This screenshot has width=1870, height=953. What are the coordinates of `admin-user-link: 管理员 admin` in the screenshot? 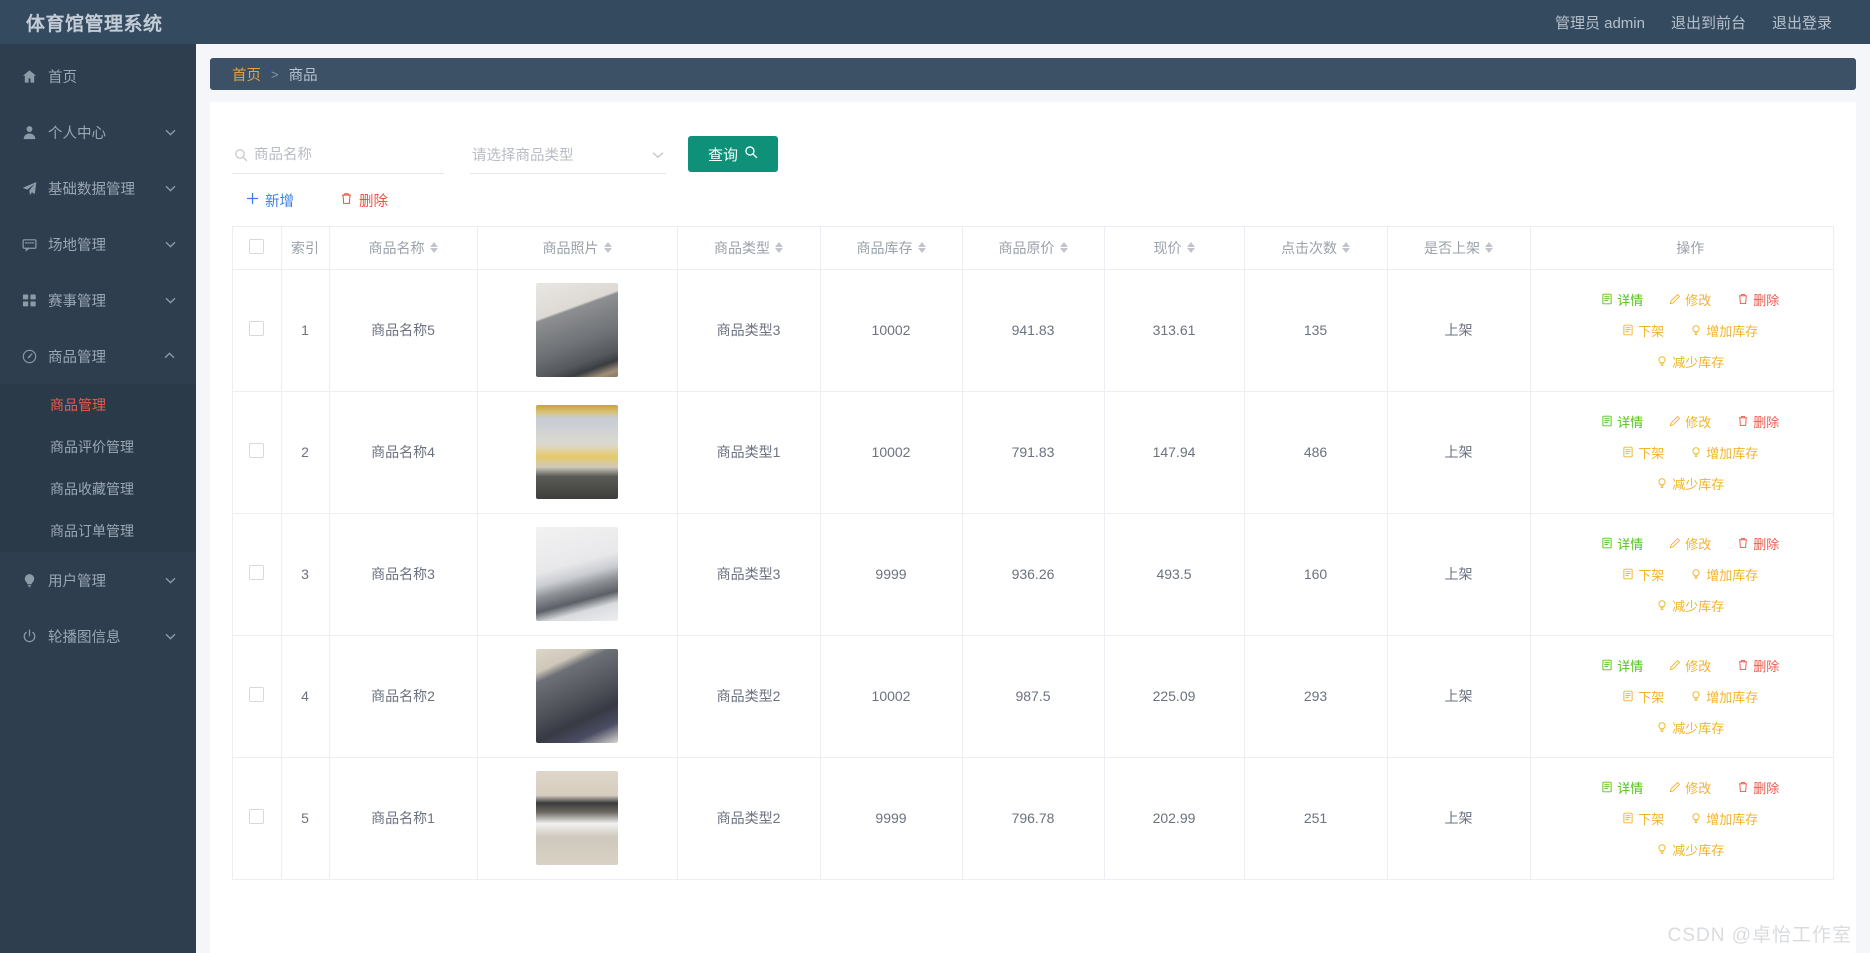 It's located at (1600, 22).